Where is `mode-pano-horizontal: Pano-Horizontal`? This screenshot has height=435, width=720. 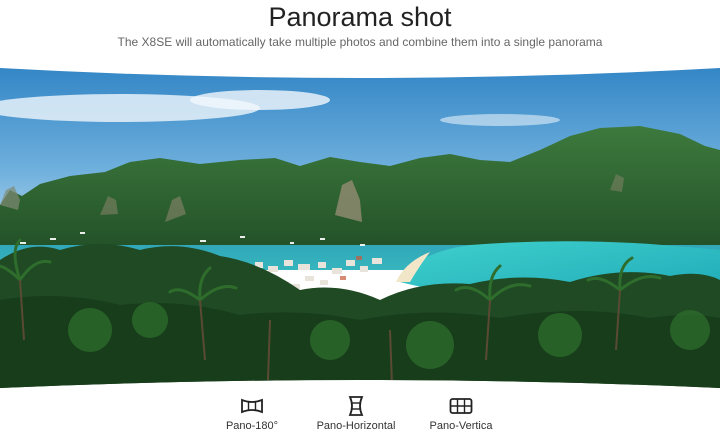 mode-pano-horizontal: Pano-Horizontal is located at coordinates (356, 411).